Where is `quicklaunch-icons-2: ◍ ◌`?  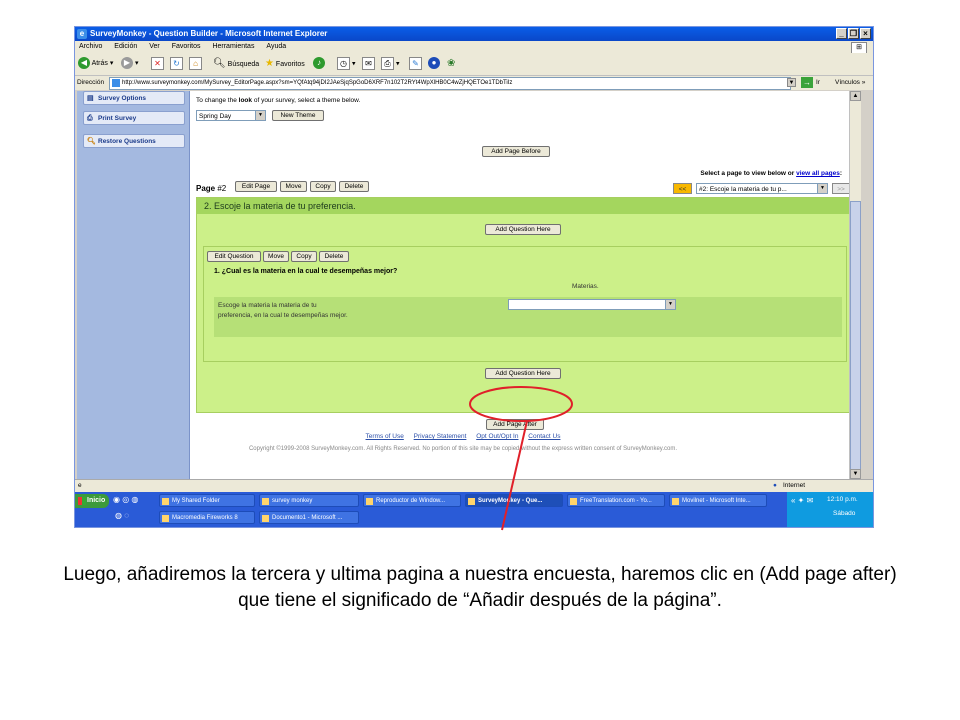 quicklaunch-icons-2: ◍ ◌ is located at coordinates (122, 515).